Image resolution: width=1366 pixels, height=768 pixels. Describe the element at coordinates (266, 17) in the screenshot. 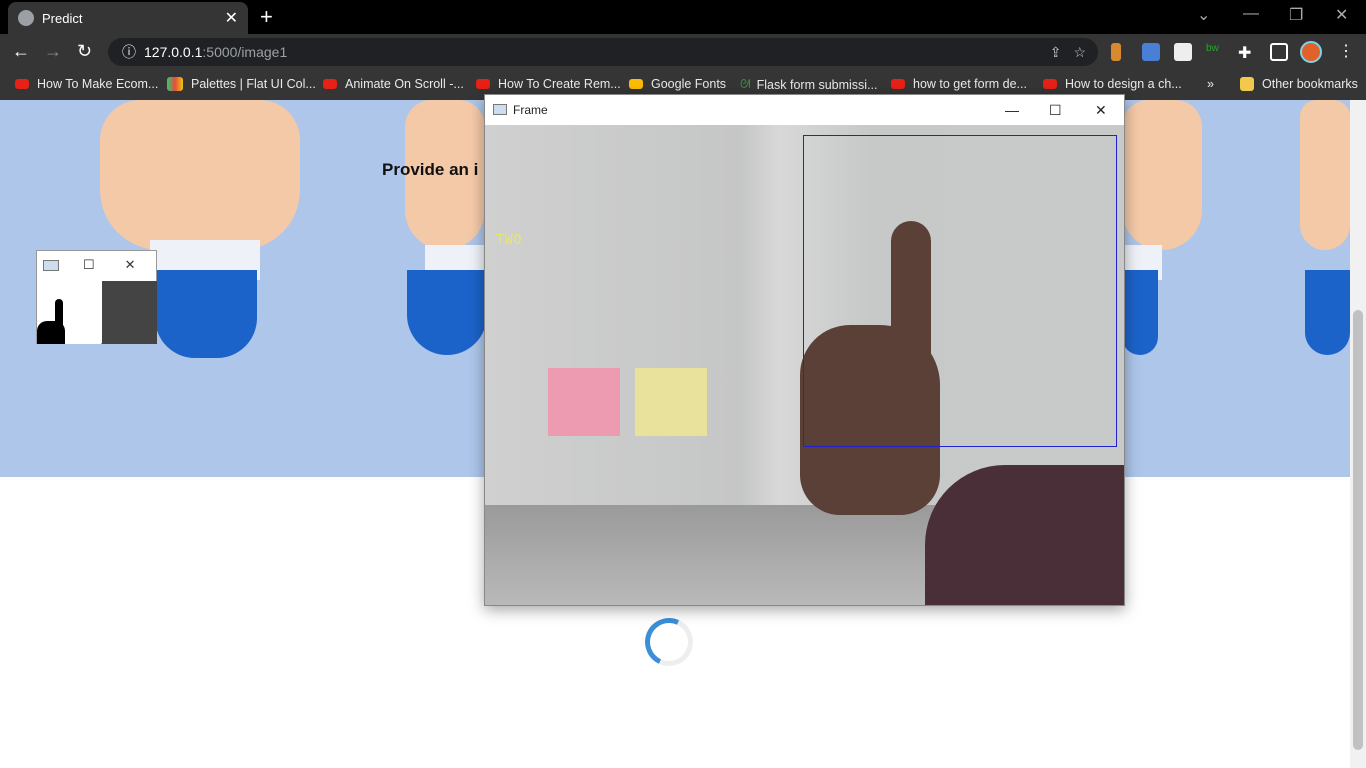

I see `new-tab-button: +` at that location.